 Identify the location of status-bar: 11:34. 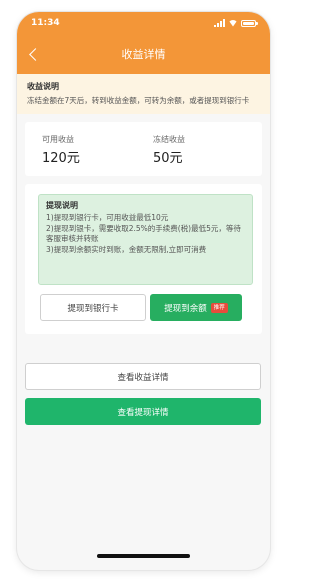
(143, 23).